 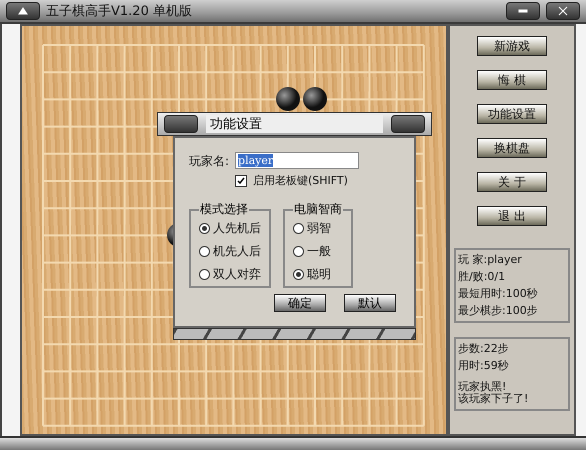 I want to click on close-button, so click(x=563, y=11).